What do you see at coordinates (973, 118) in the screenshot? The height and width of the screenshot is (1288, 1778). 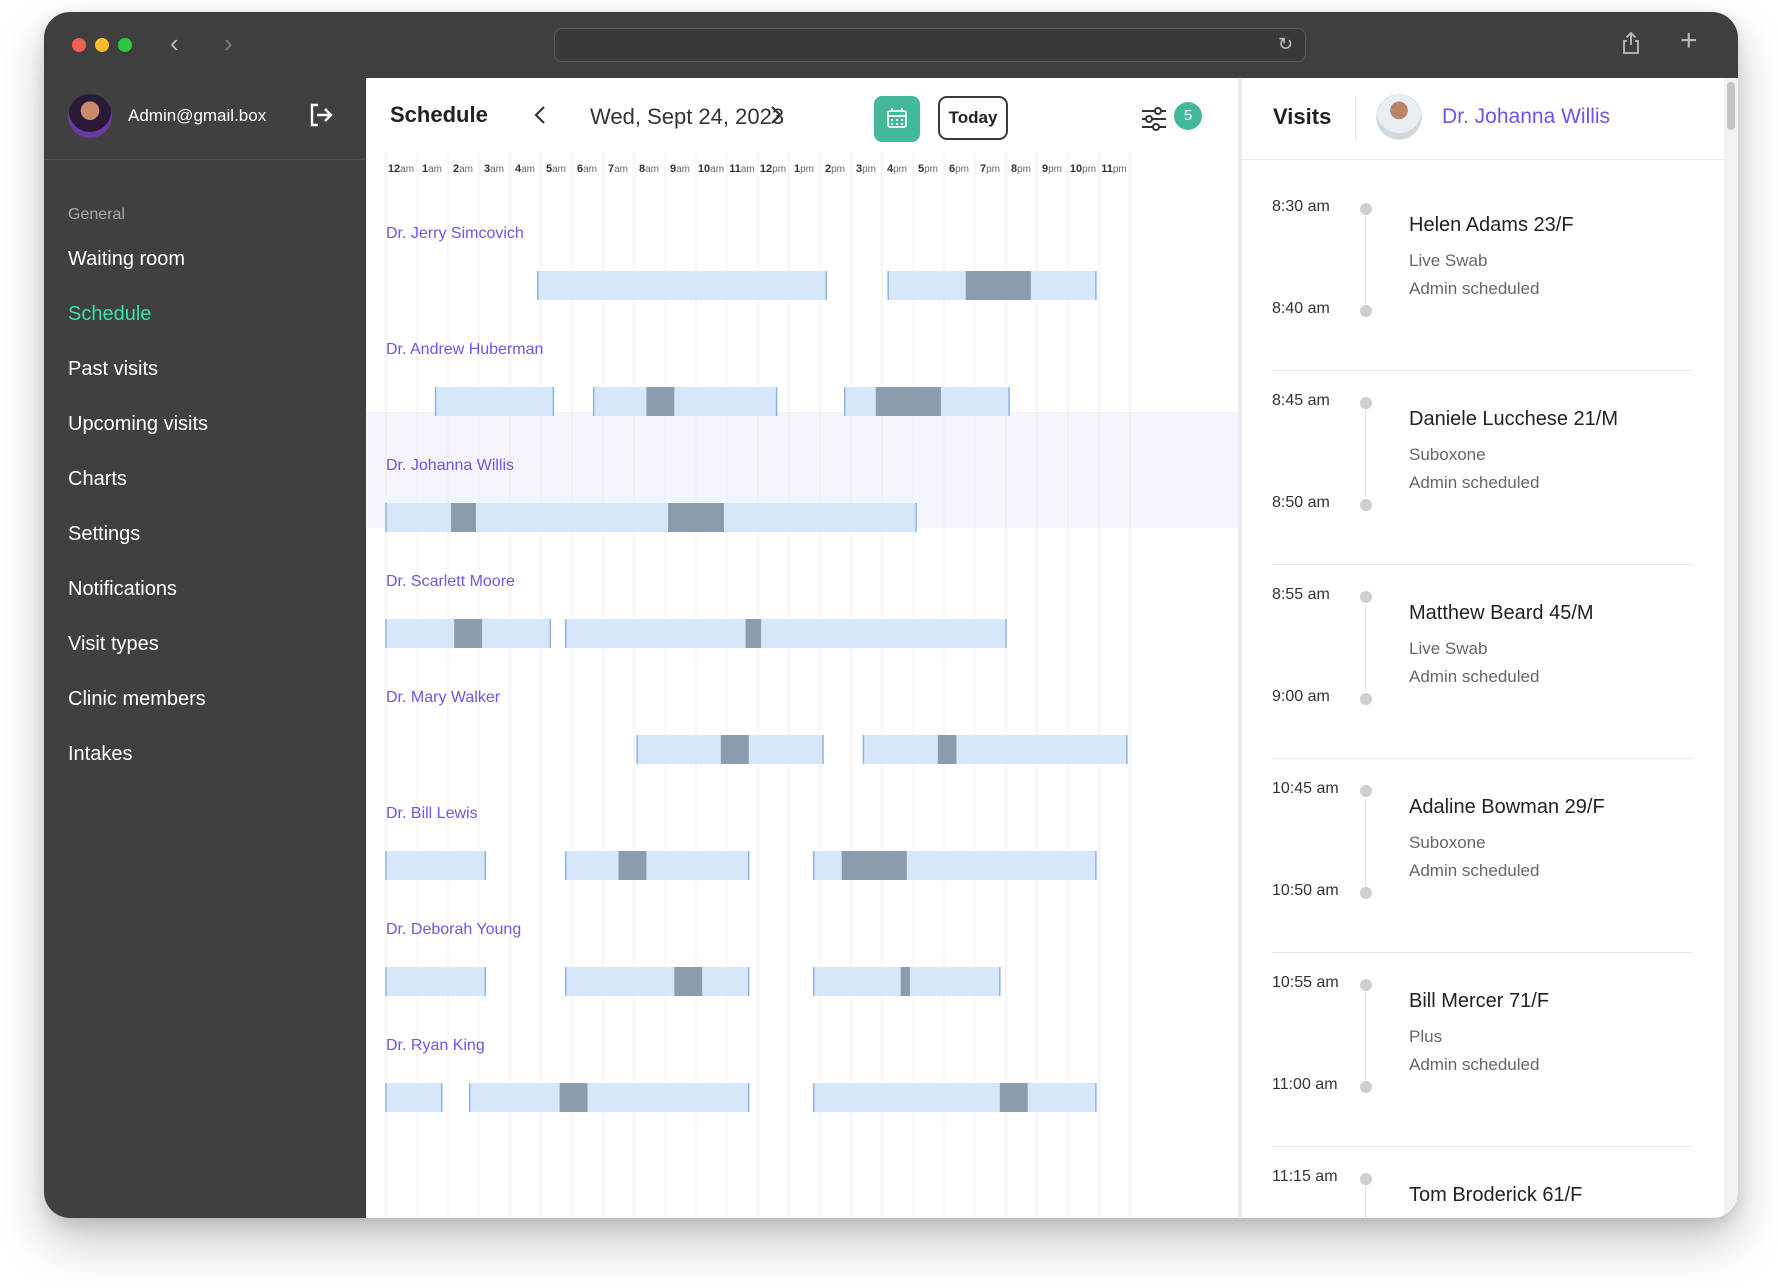 I see `today-button: Today` at bounding box center [973, 118].